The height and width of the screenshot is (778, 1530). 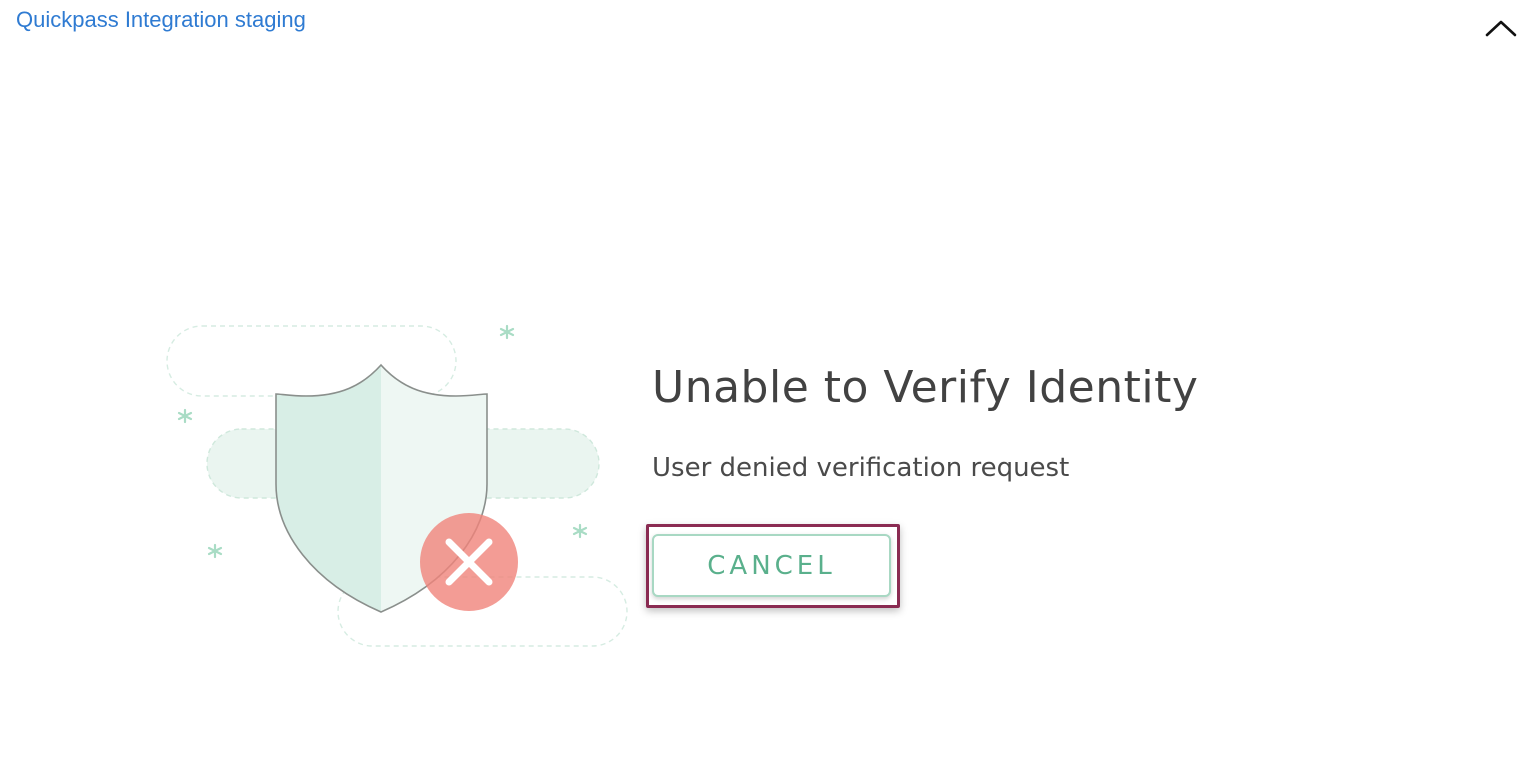 What do you see at coordinates (397, 485) in the screenshot?
I see `shield-denied-icon` at bounding box center [397, 485].